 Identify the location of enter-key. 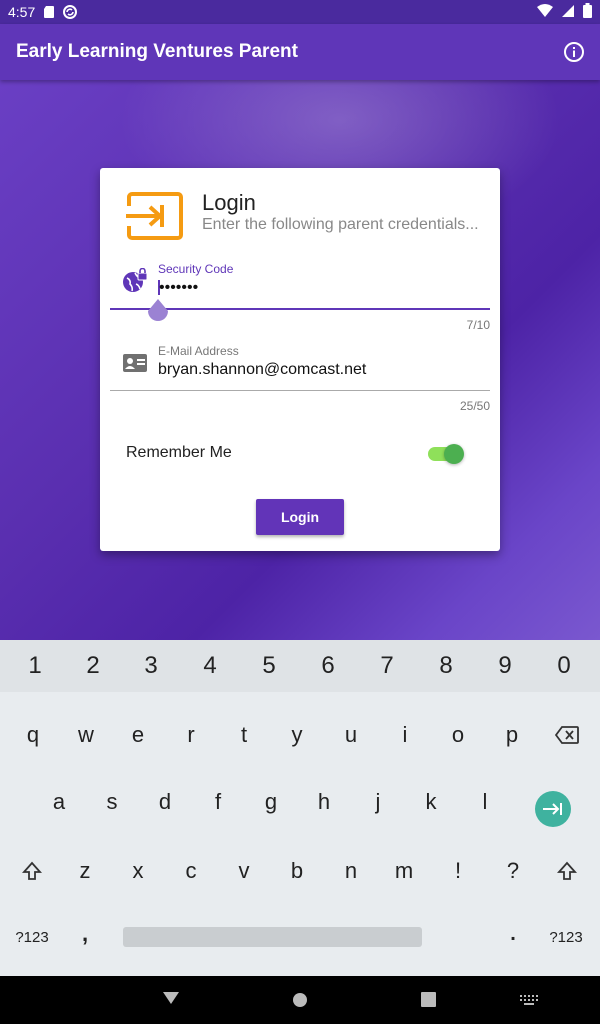
(553, 809).